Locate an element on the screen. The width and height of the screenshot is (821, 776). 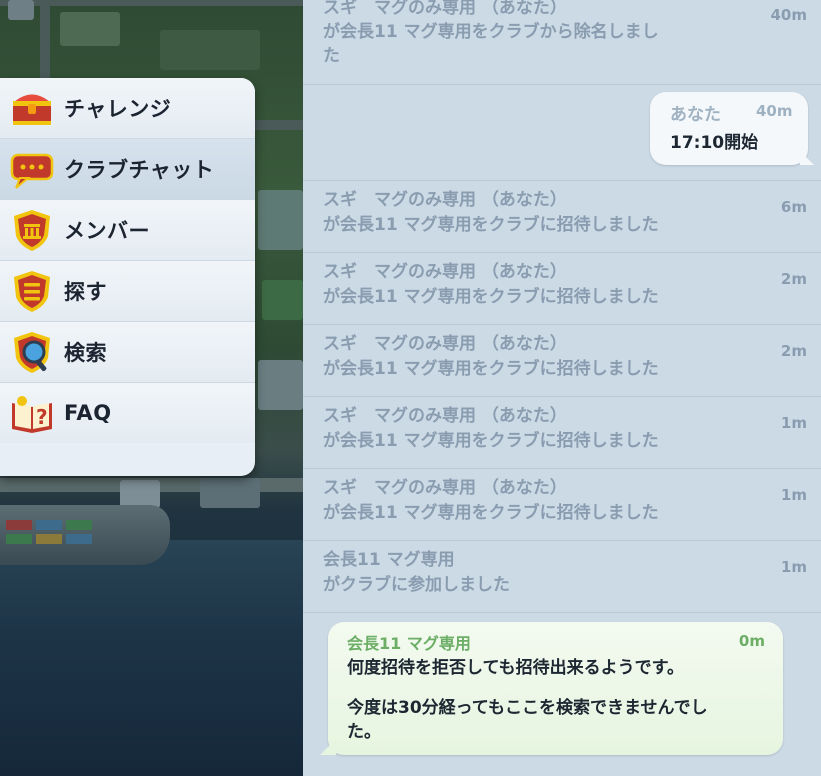
message-time: 6m is located at coordinates (793, 207).